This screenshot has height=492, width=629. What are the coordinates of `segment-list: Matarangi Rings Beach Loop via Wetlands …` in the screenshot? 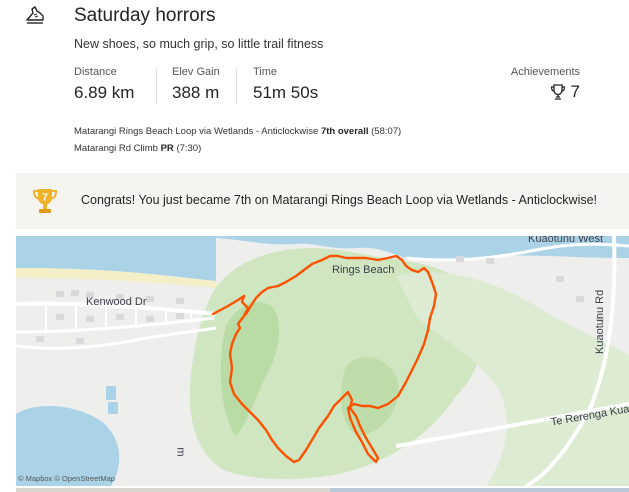 It's located at (237, 140).